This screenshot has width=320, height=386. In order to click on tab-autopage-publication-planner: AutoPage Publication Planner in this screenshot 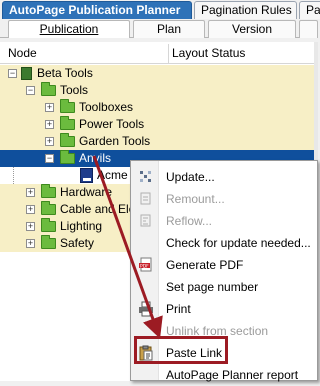, I will do `click(97, 10)`.